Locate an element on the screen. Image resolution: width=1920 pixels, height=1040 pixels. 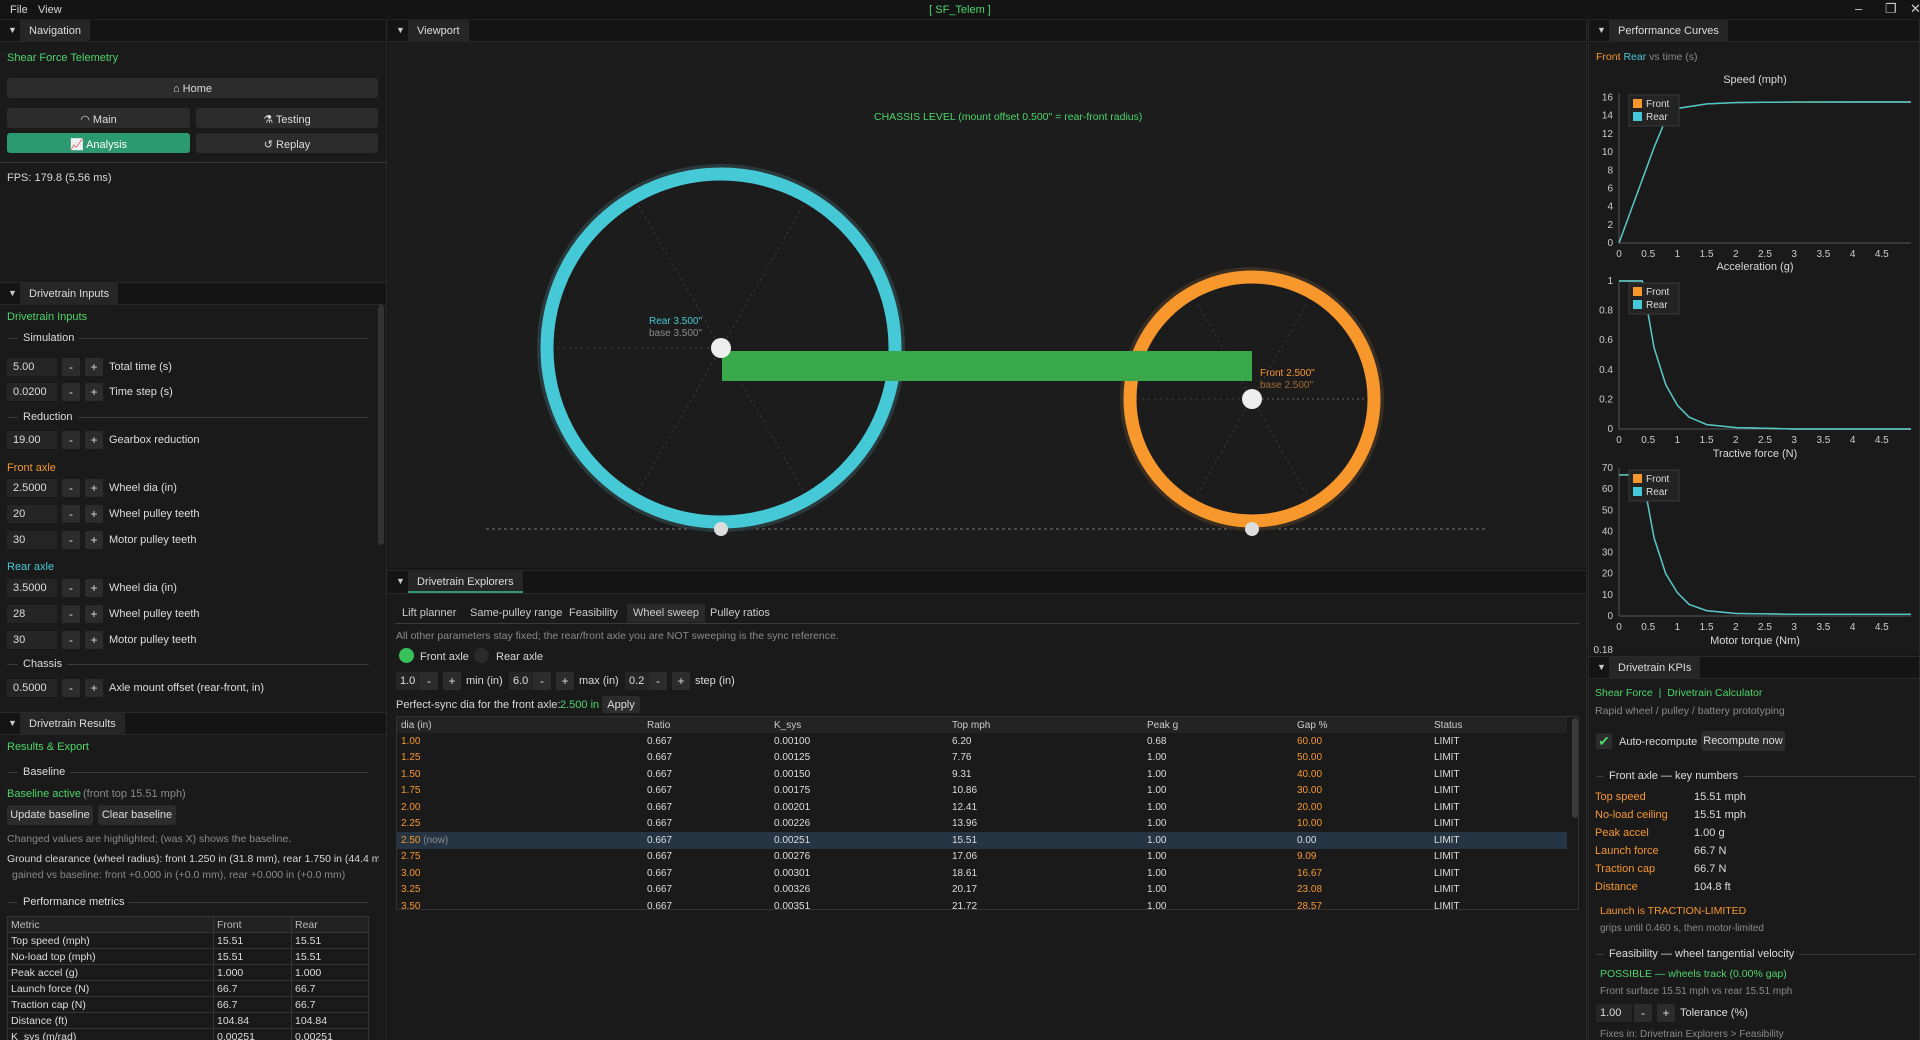
tab-wheel-sweep: Wheel sweep is located at coordinates (666, 613).